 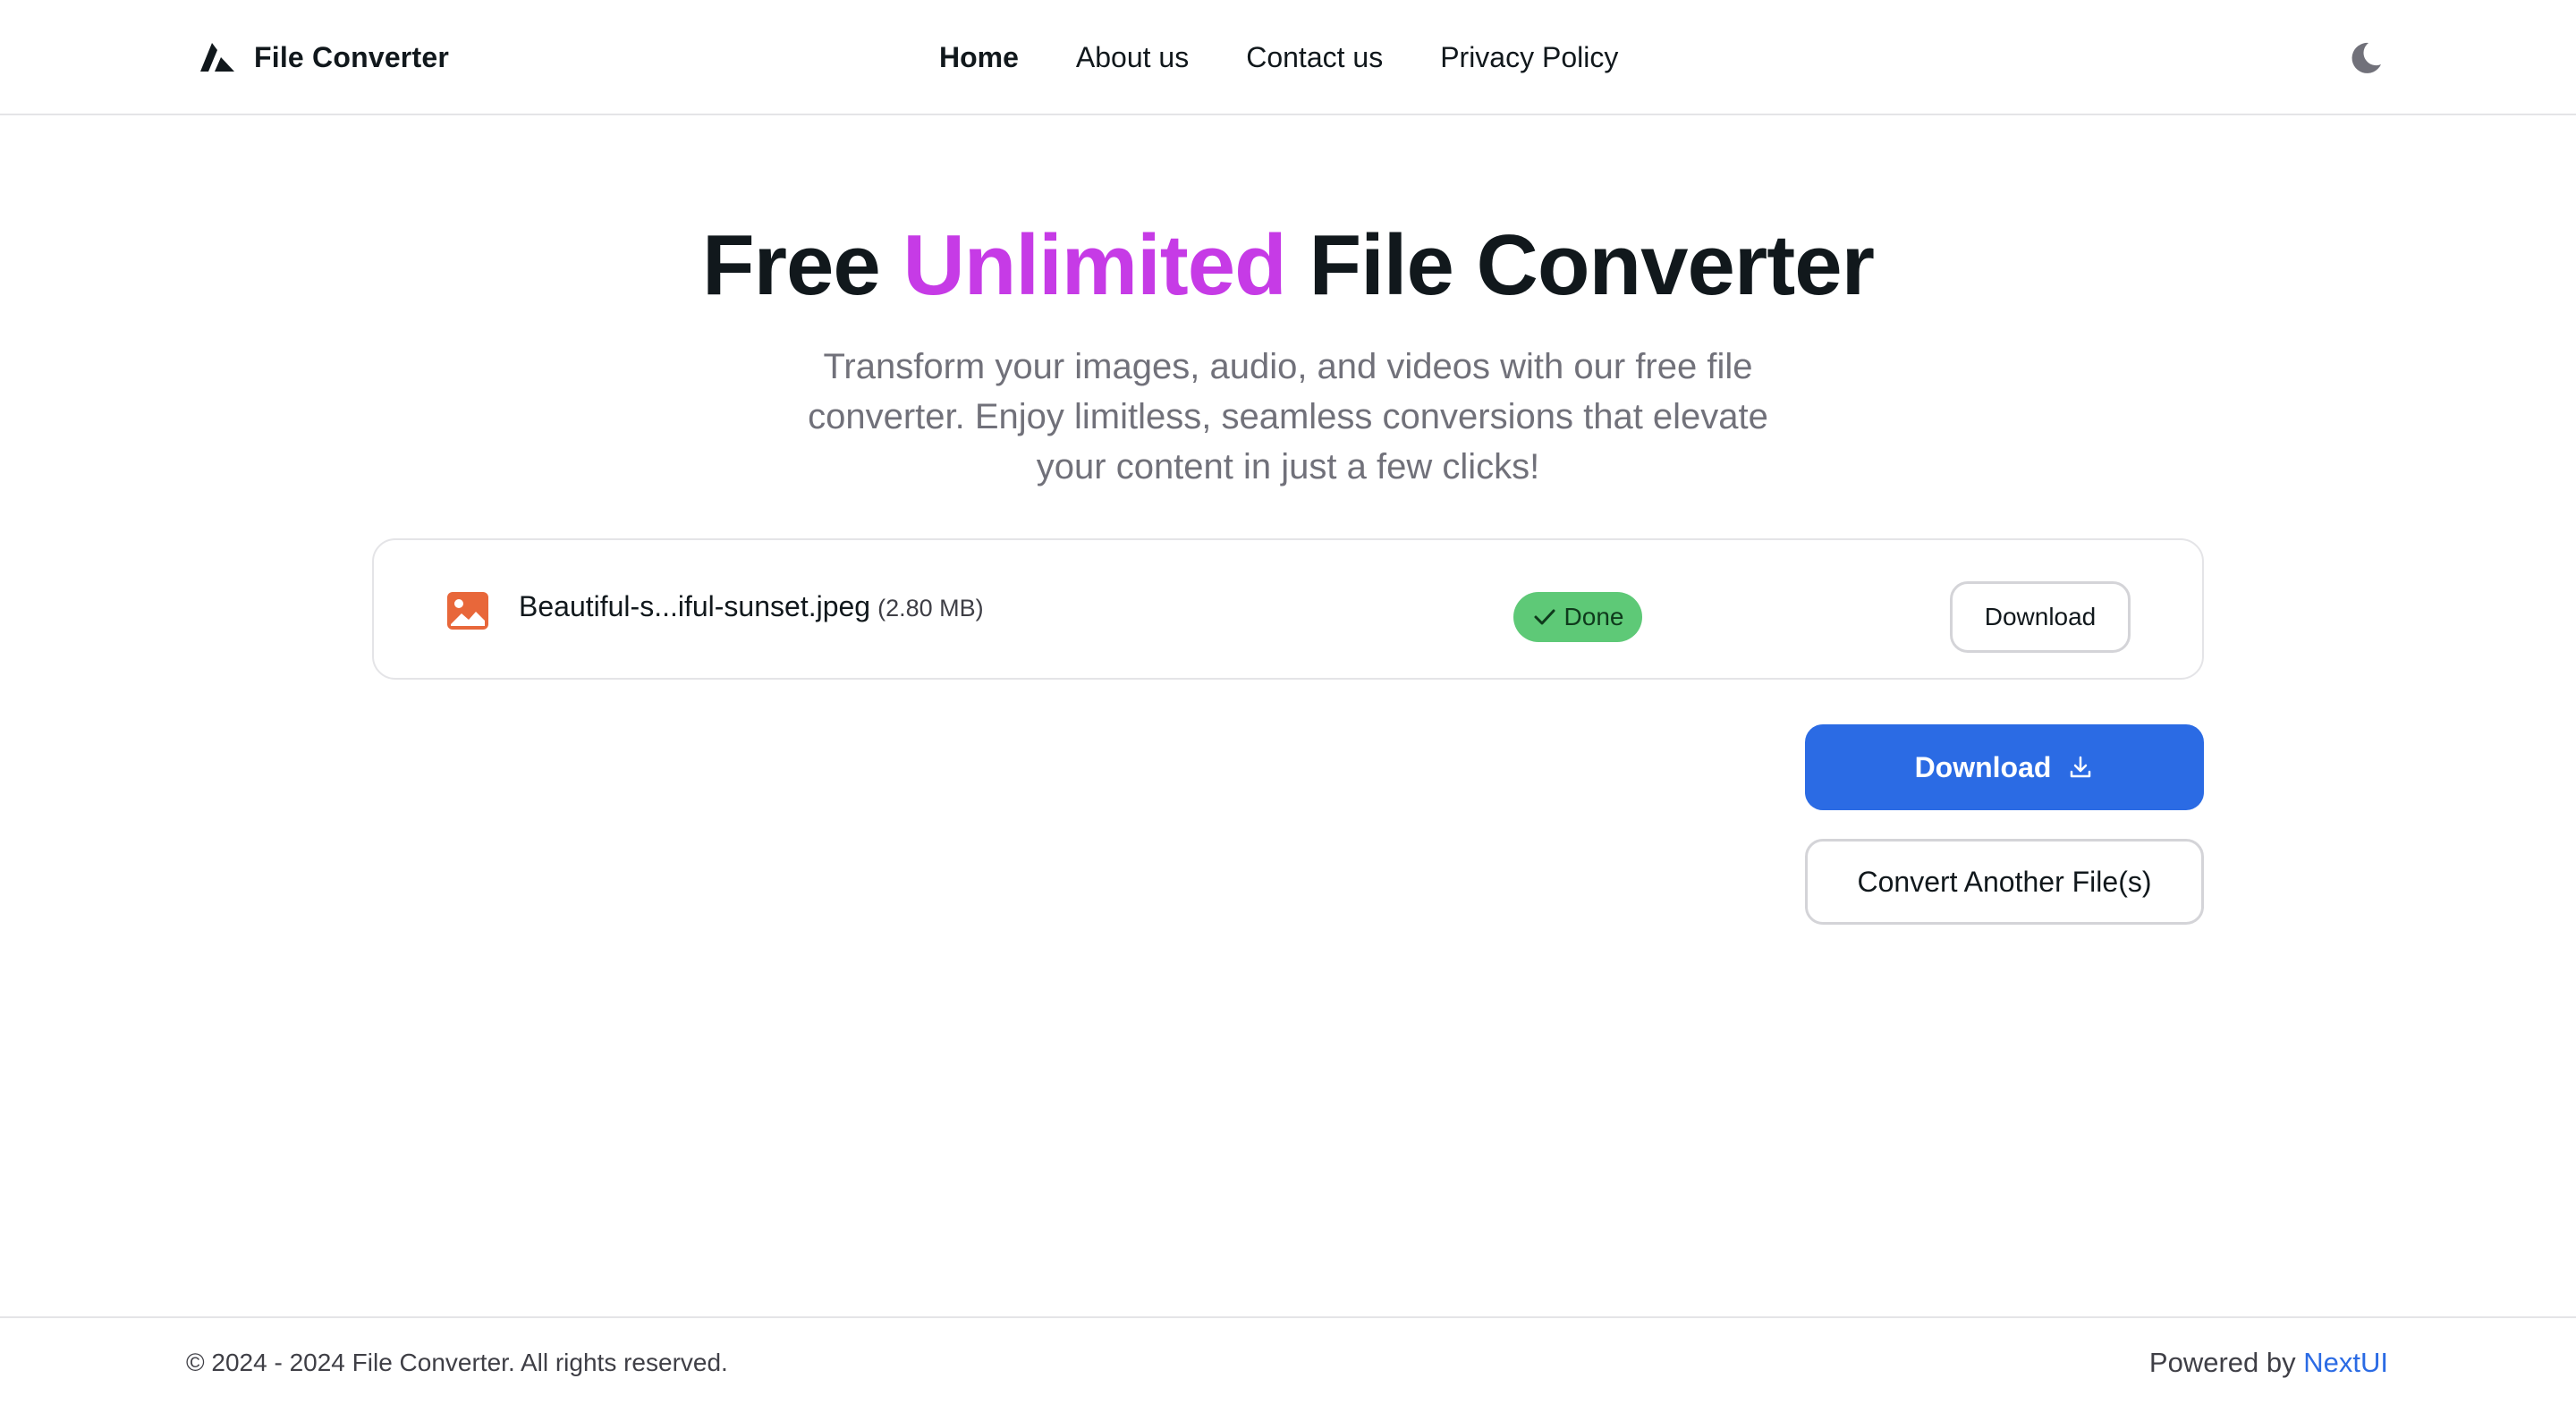 I want to click on file-name: Beautiful-s...iful-sunset.jpeg, so click(x=695, y=606).